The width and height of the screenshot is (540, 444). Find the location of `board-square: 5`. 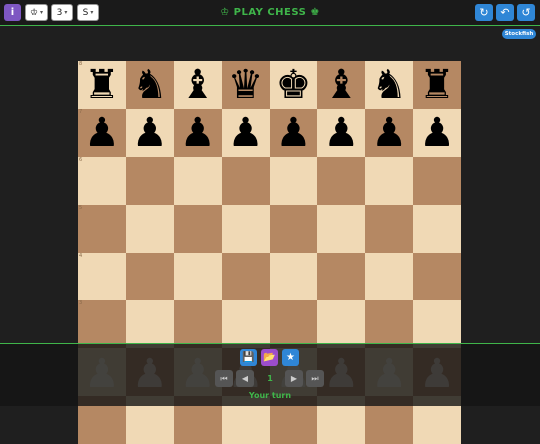

board-square: 5 is located at coordinates (102, 228).